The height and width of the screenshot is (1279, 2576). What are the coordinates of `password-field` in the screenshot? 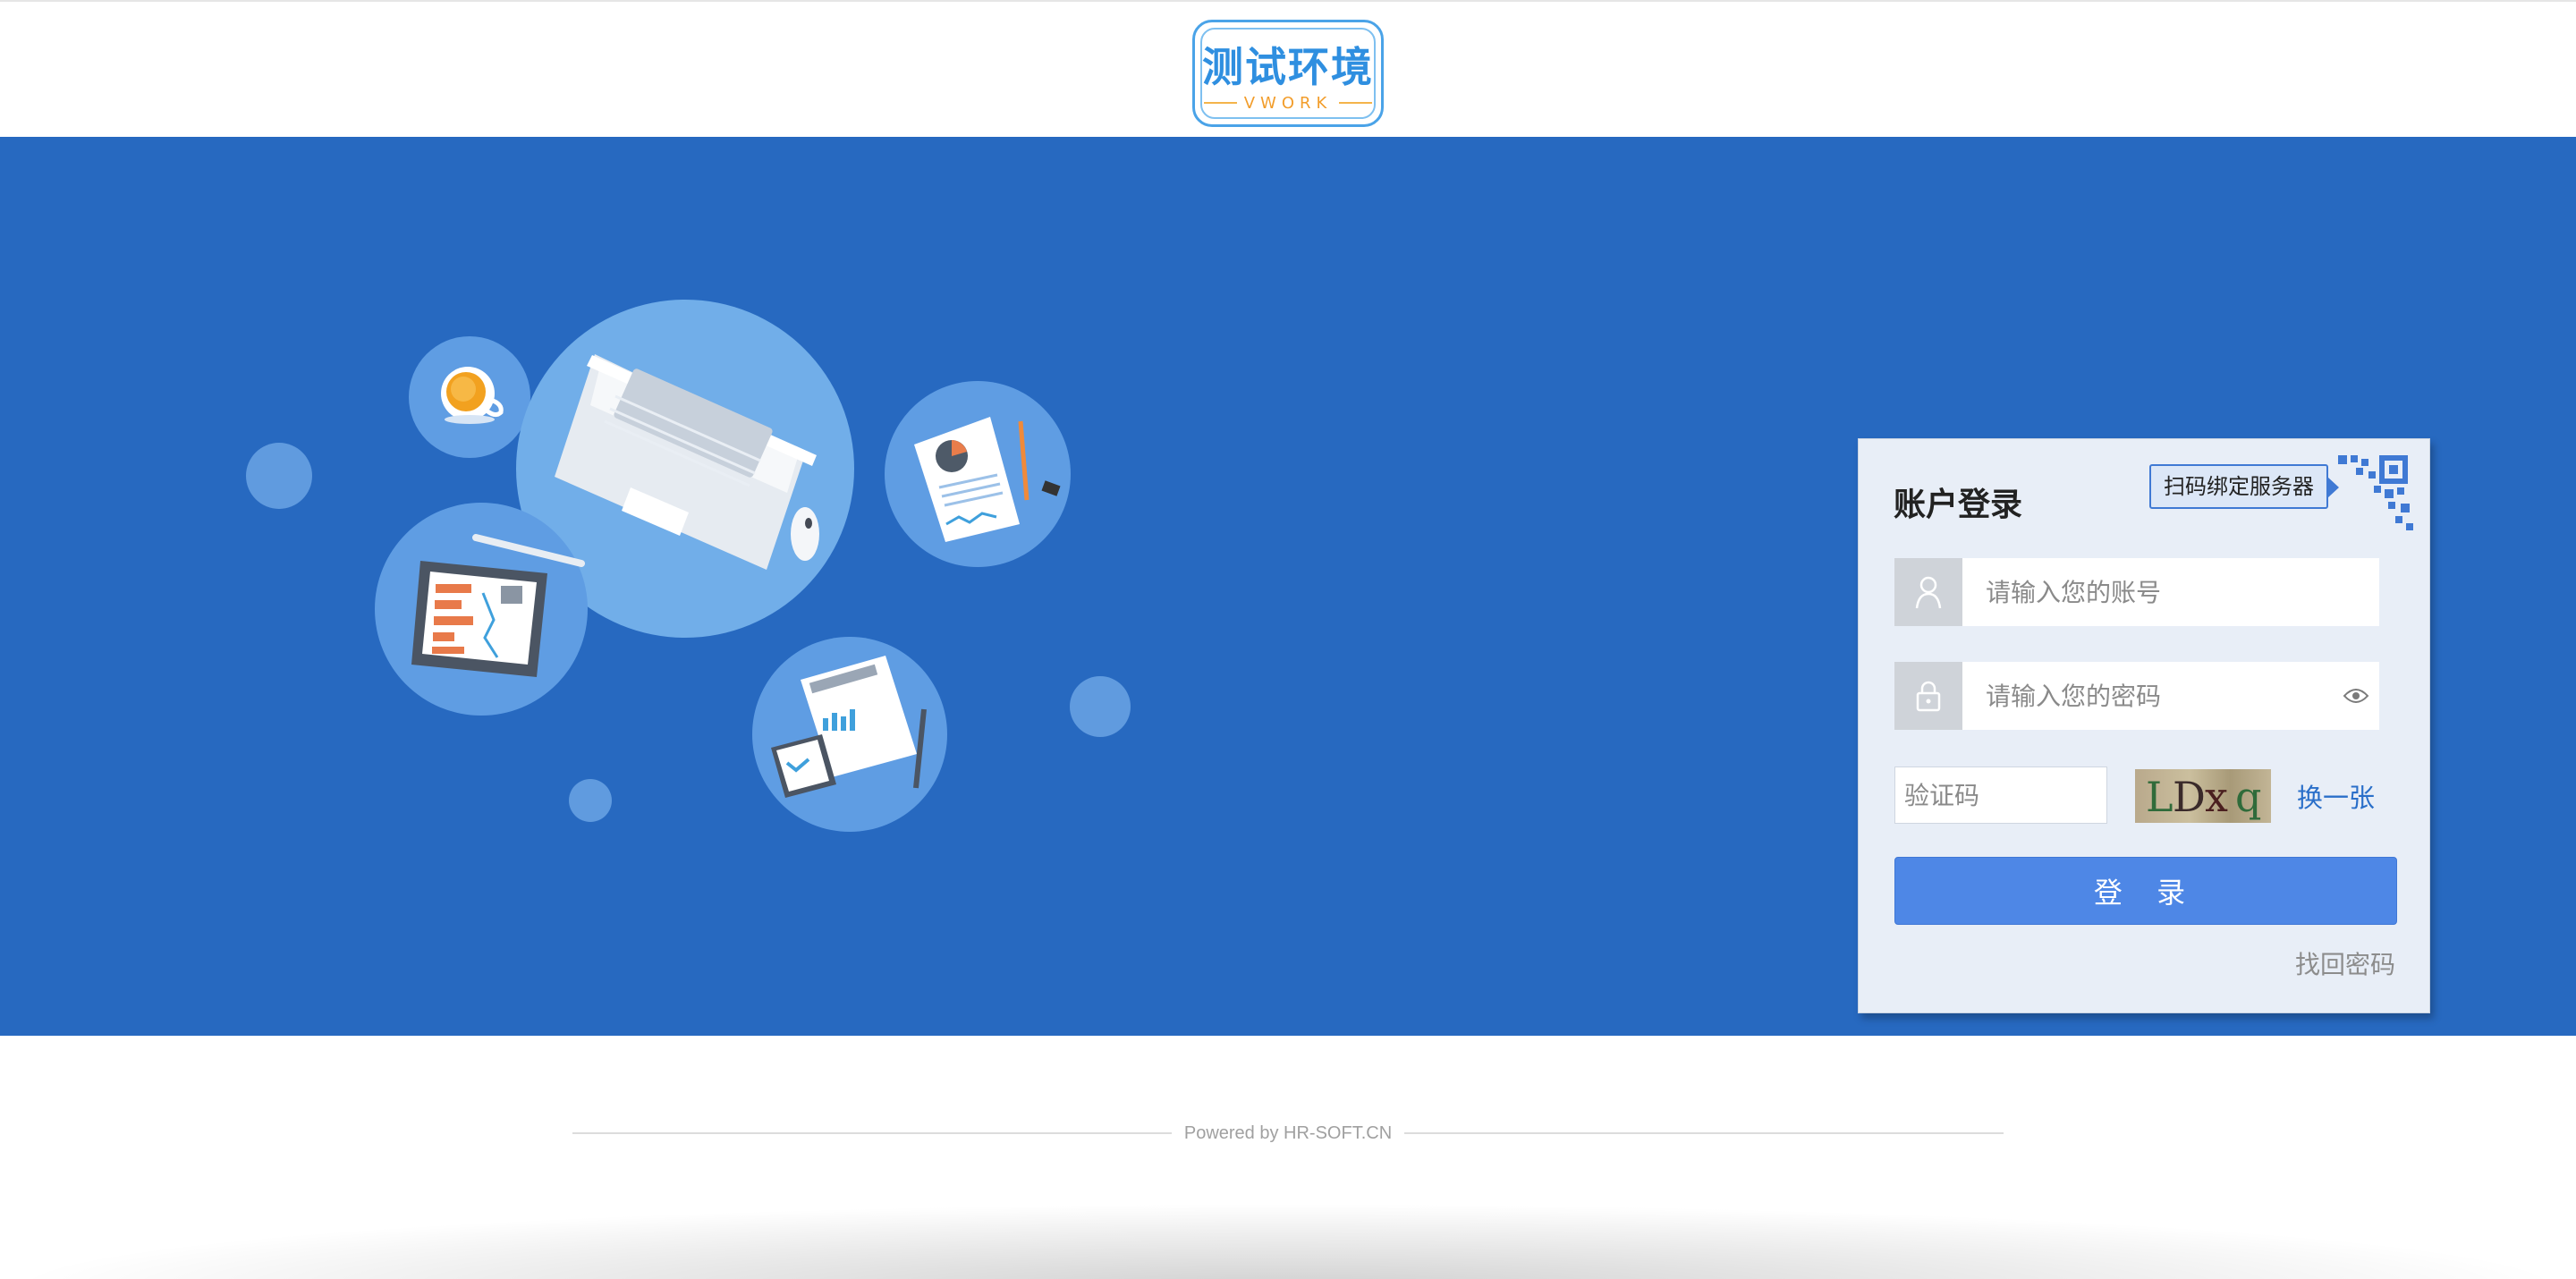 It's located at (2136, 696).